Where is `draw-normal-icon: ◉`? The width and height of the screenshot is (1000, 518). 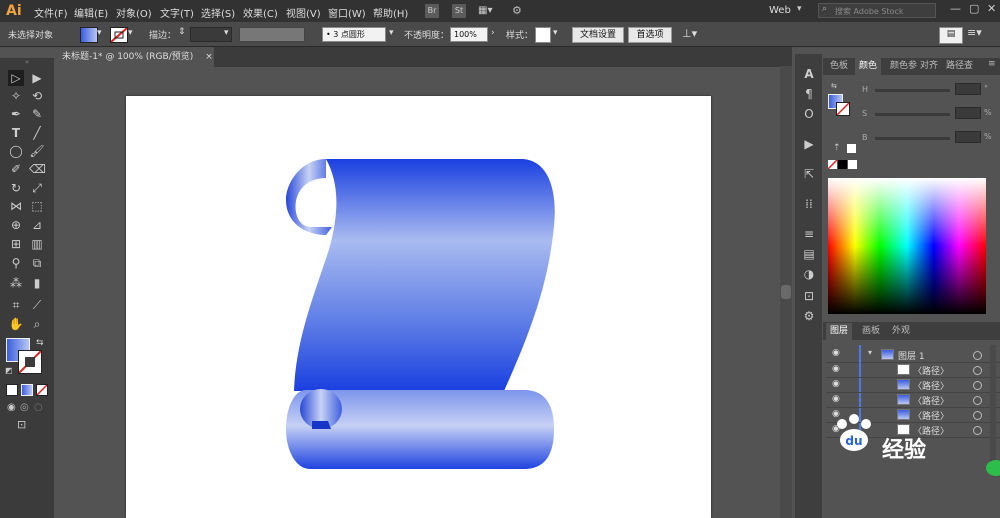
draw-normal-icon: ◉ is located at coordinates (11, 407).